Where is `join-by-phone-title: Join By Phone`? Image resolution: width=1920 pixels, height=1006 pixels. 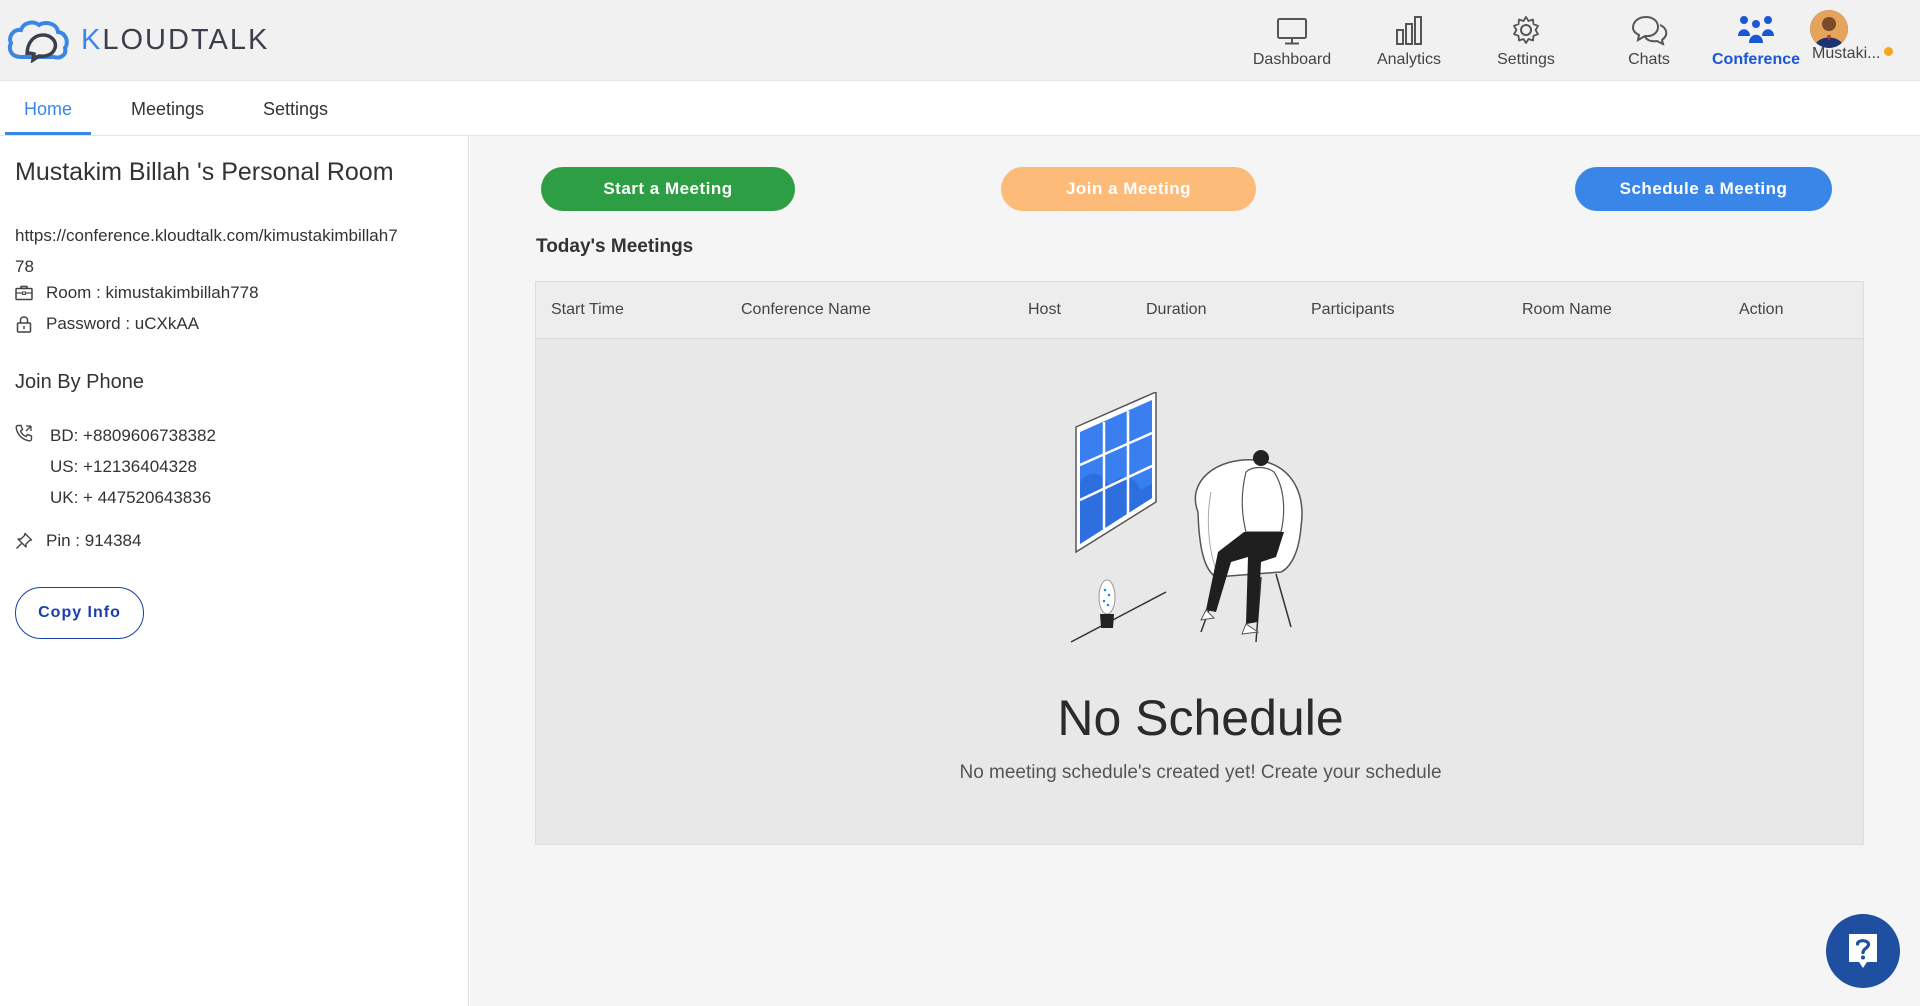 join-by-phone-title: Join By Phone is located at coordinates (79, 382).